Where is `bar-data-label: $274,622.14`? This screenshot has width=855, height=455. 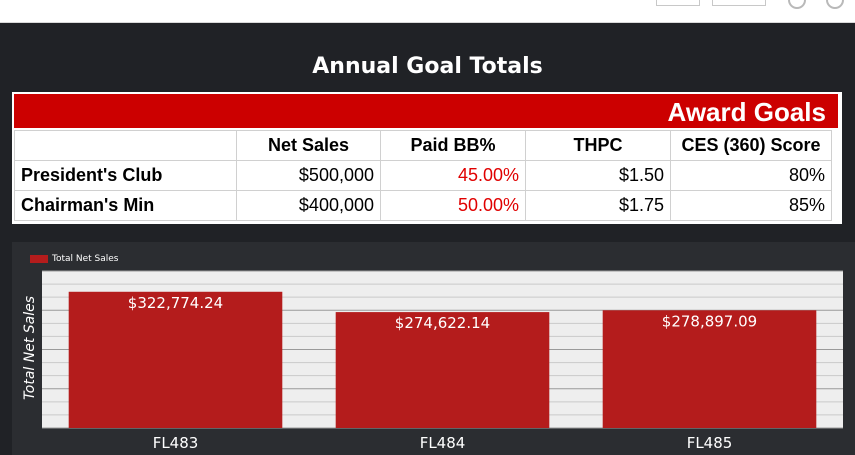 bar-data-label: $274,622.14 is located at coordinates (442, 323).